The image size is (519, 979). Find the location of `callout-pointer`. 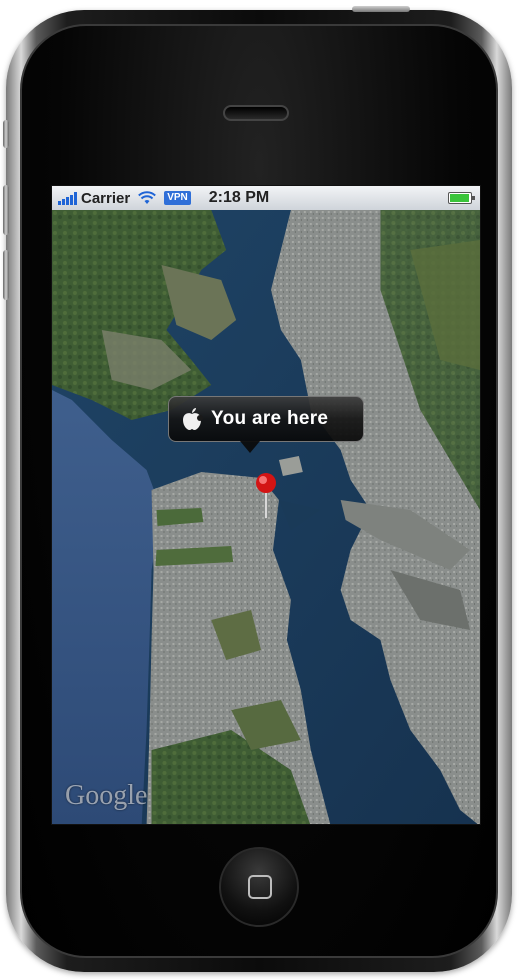

callout-pointer is located at coordinates (250, 447).